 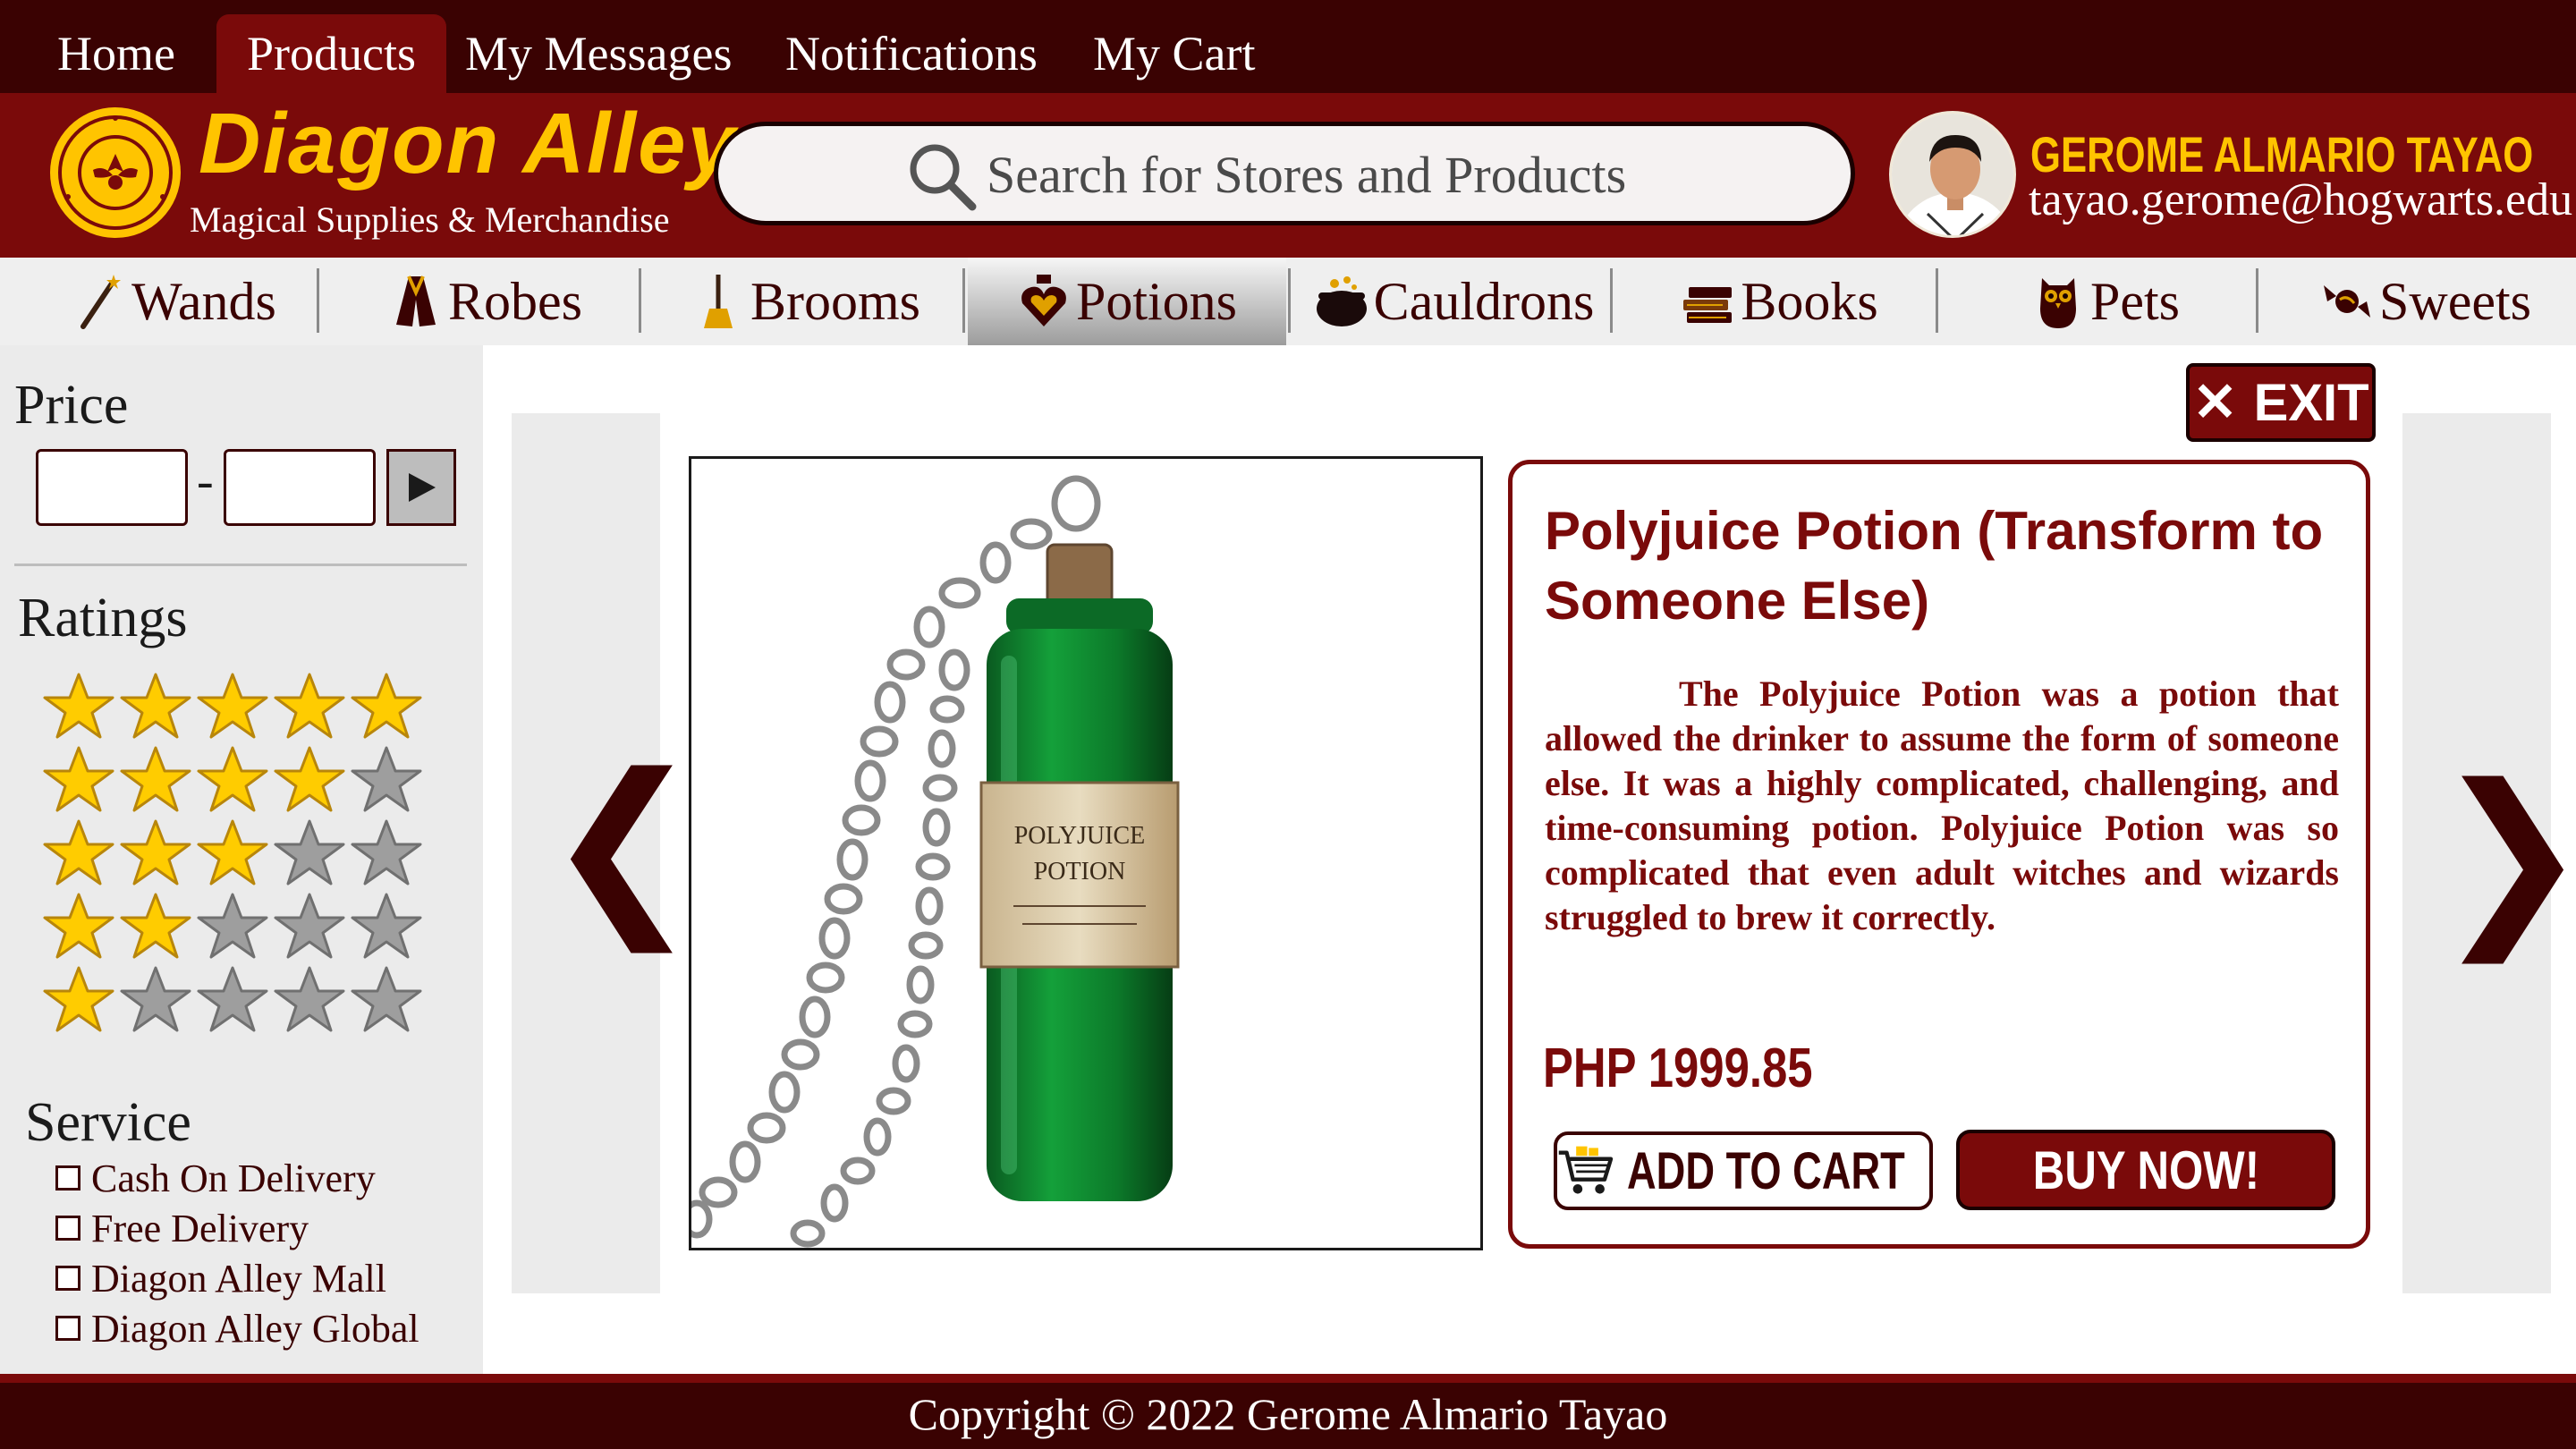 I want to click on copyright-text: Copyright © 2022 Gerome Almario Tayao, so click(x=1288, y=1414).